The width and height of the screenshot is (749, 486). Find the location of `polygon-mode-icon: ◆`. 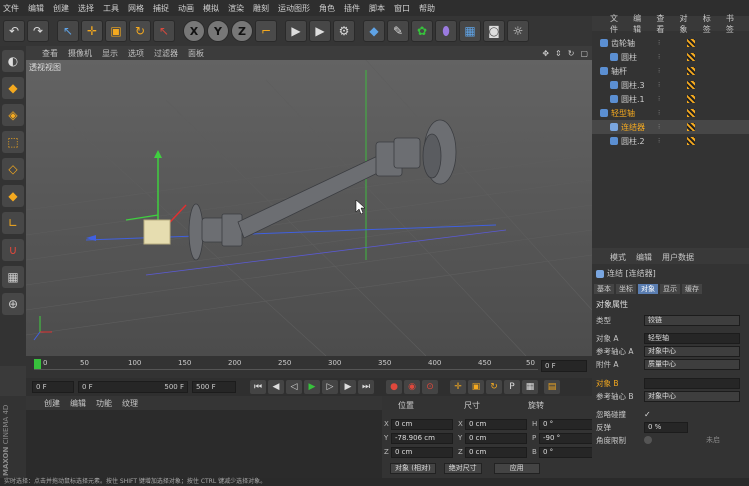

polygon-mode-icon: ◆ is located at coordinates (13, 196).